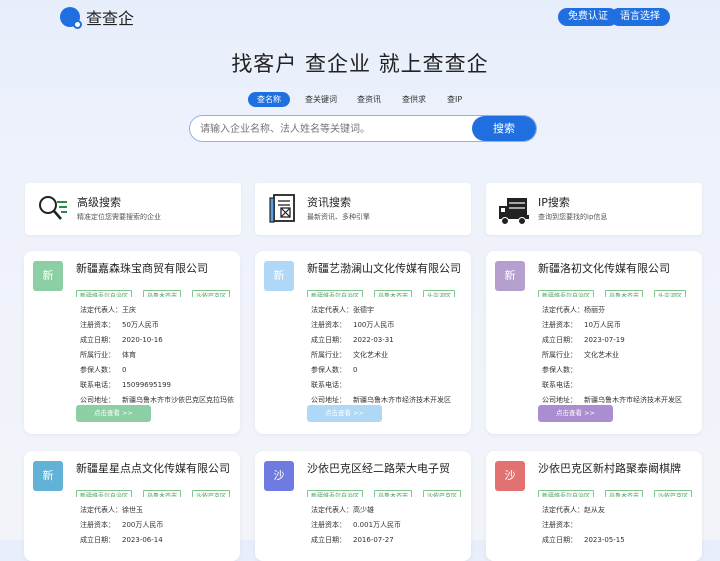  I want to click on search-box: 搜索, so click(363, 128).